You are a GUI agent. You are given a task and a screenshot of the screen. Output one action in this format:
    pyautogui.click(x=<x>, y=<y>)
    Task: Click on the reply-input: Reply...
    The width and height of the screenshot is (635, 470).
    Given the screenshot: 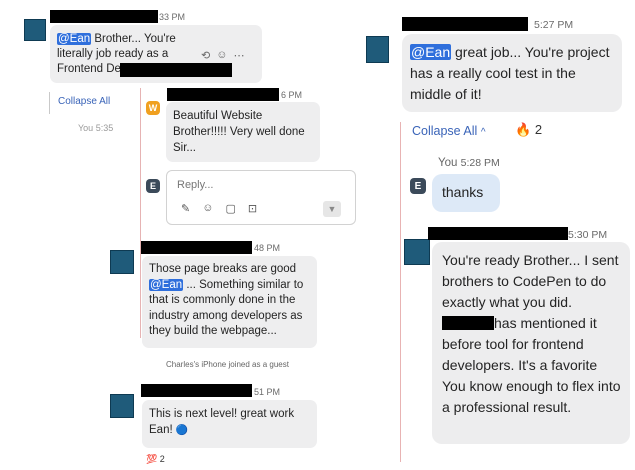 What is the action you would take?
    pyautogui.click(x=195, y=185)
    